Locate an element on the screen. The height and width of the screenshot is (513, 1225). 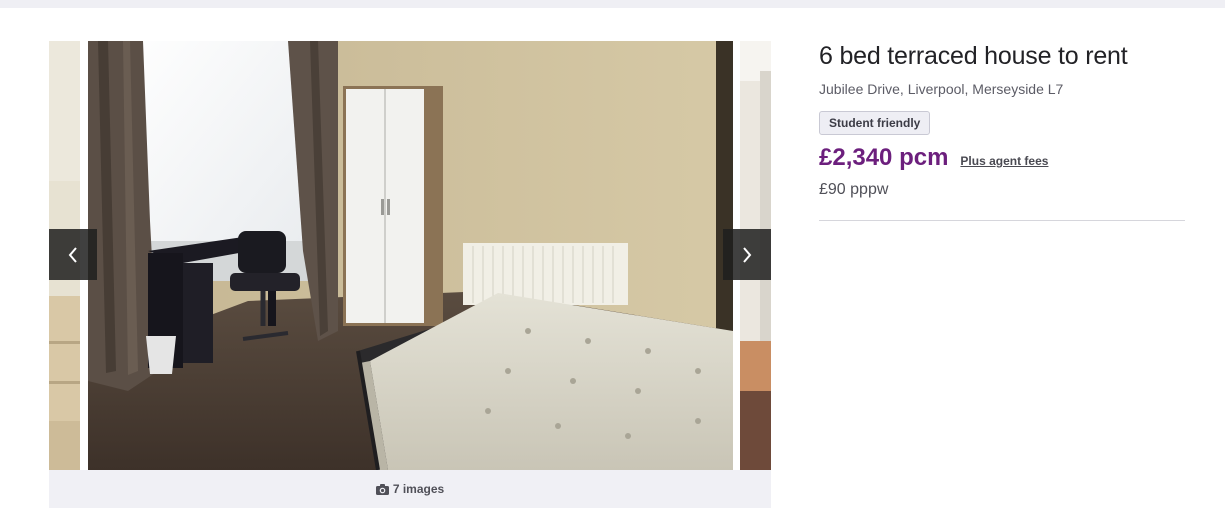
listing-title: 6 bed terraced house to rent is located at coordinates (973, 56).